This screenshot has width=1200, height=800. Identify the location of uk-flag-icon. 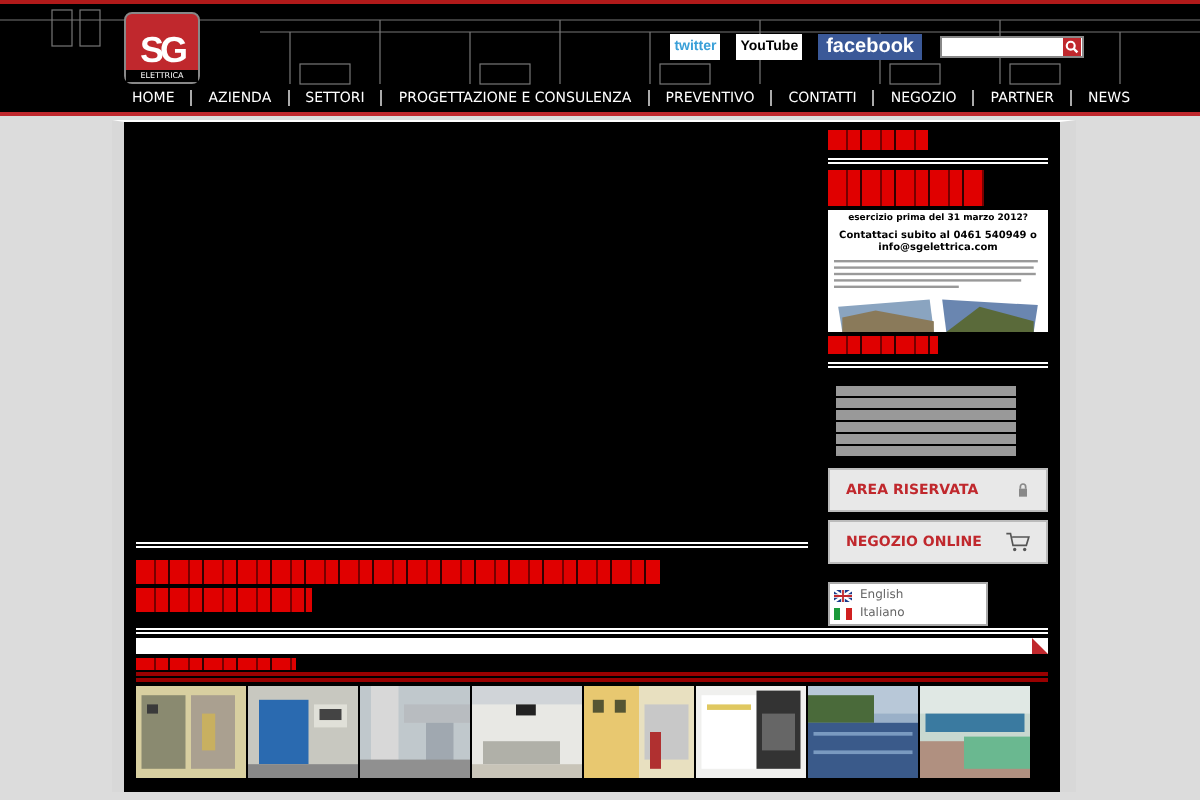
(843, 595).